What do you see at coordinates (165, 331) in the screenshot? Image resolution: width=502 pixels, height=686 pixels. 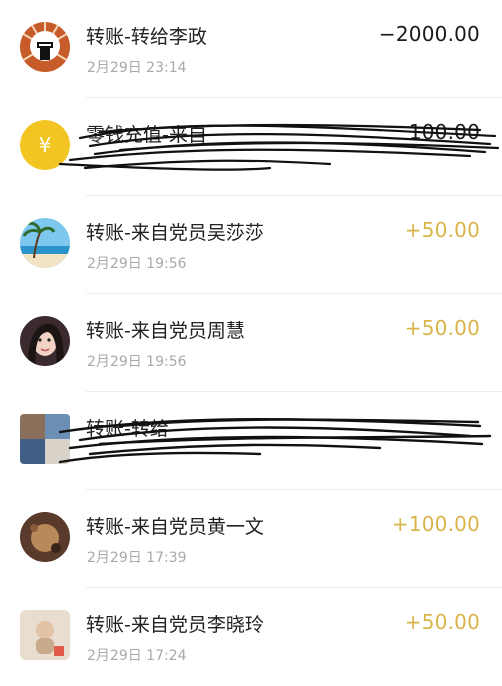 I see `transaction-title: 转账-来自党员周慧` at bounding box center [165, 331].